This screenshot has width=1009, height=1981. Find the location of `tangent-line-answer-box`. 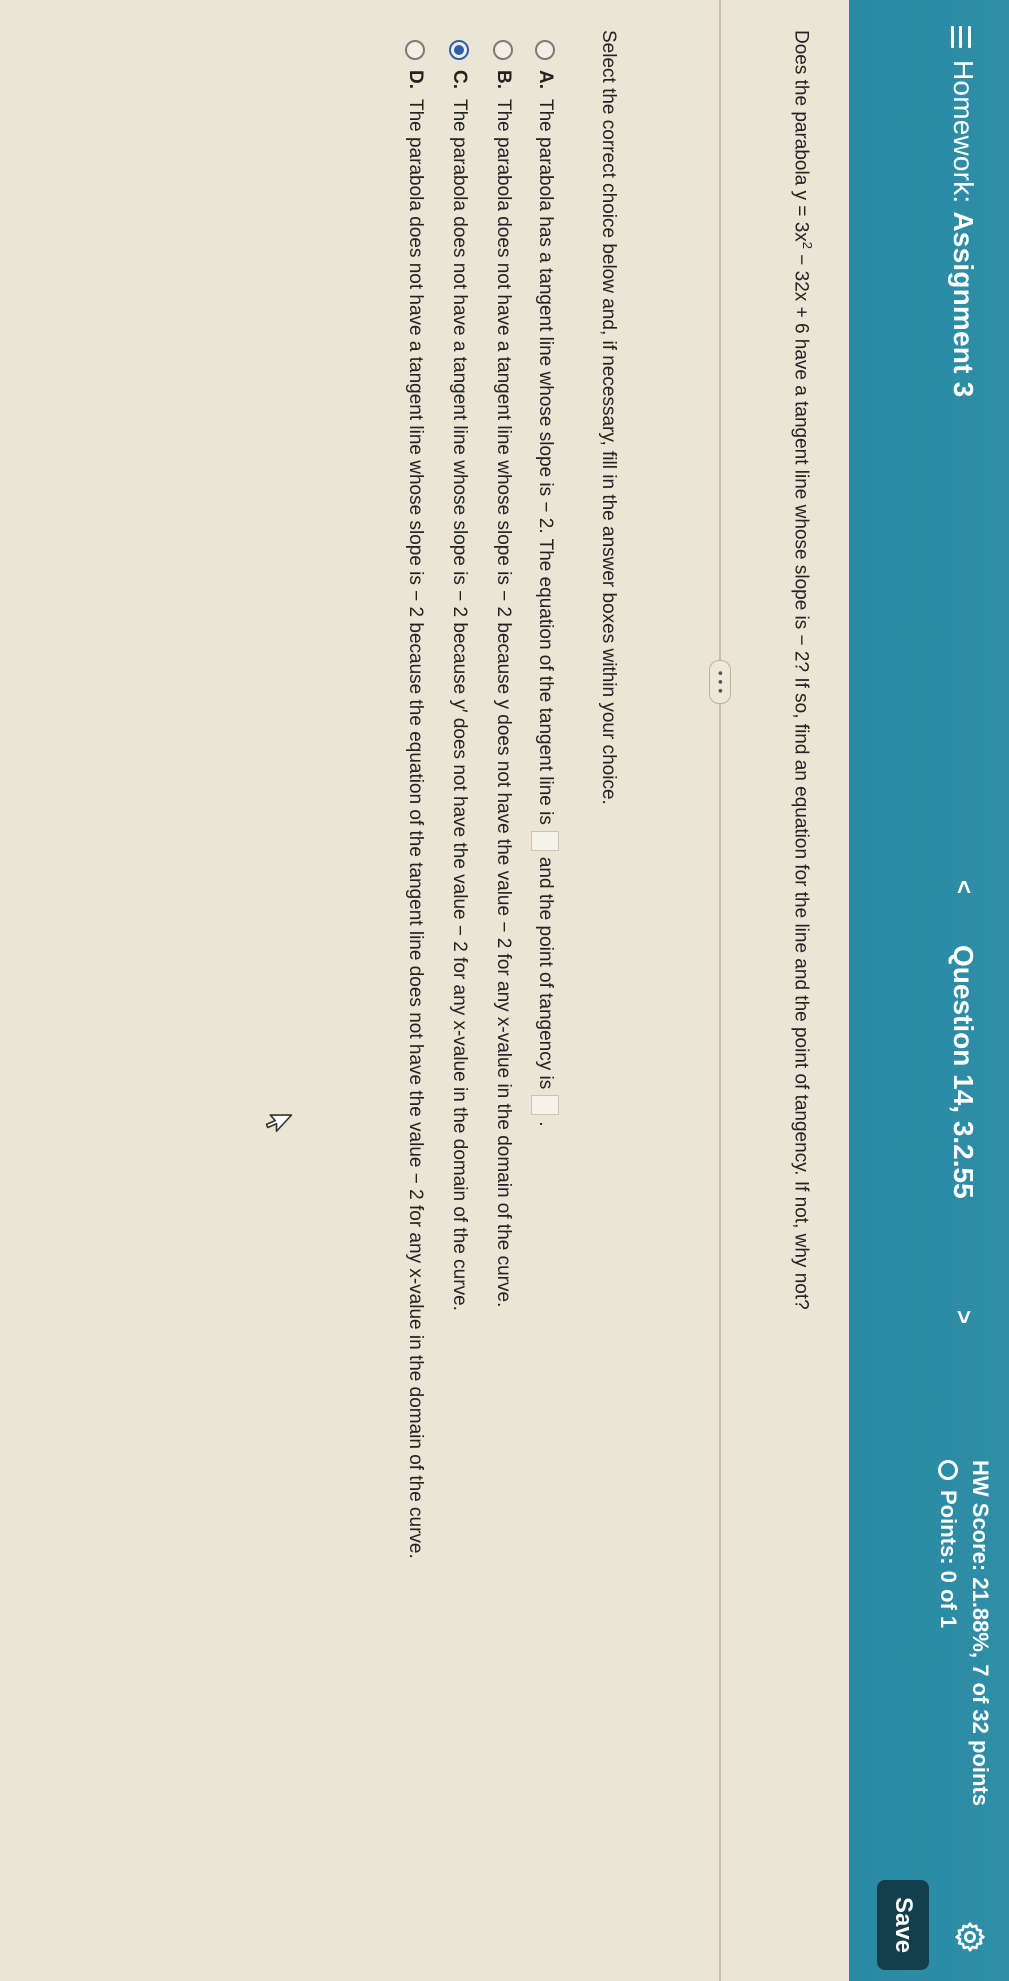

tangent-line-answer-box is located at coordinates (545, 840).